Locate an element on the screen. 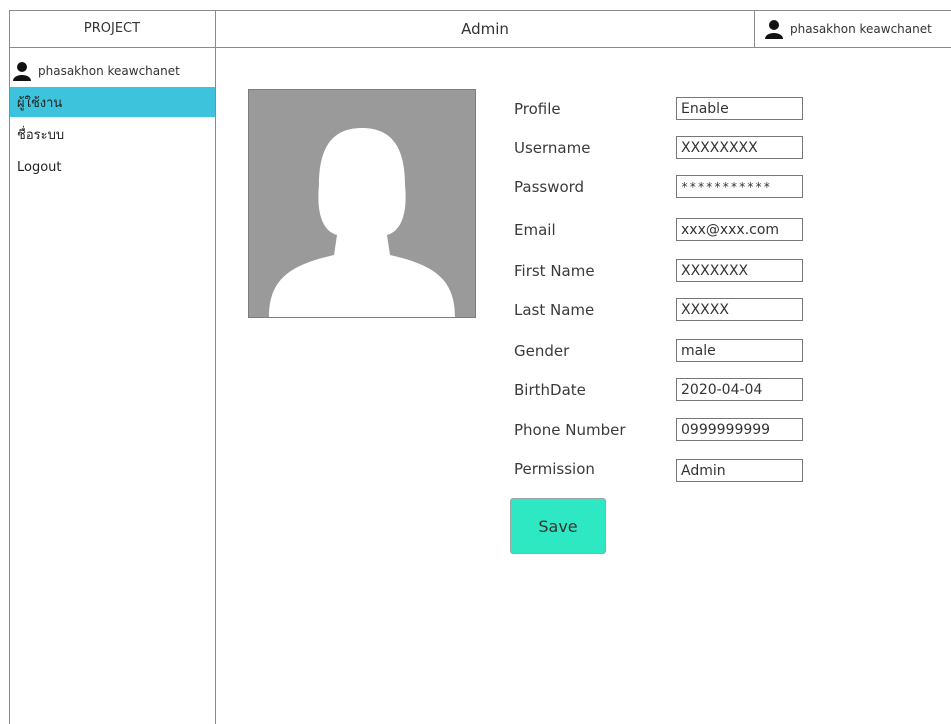 The height and width of the screenshot is (724, 951). first-name-label: First Name is located at coordinates (554, 271).